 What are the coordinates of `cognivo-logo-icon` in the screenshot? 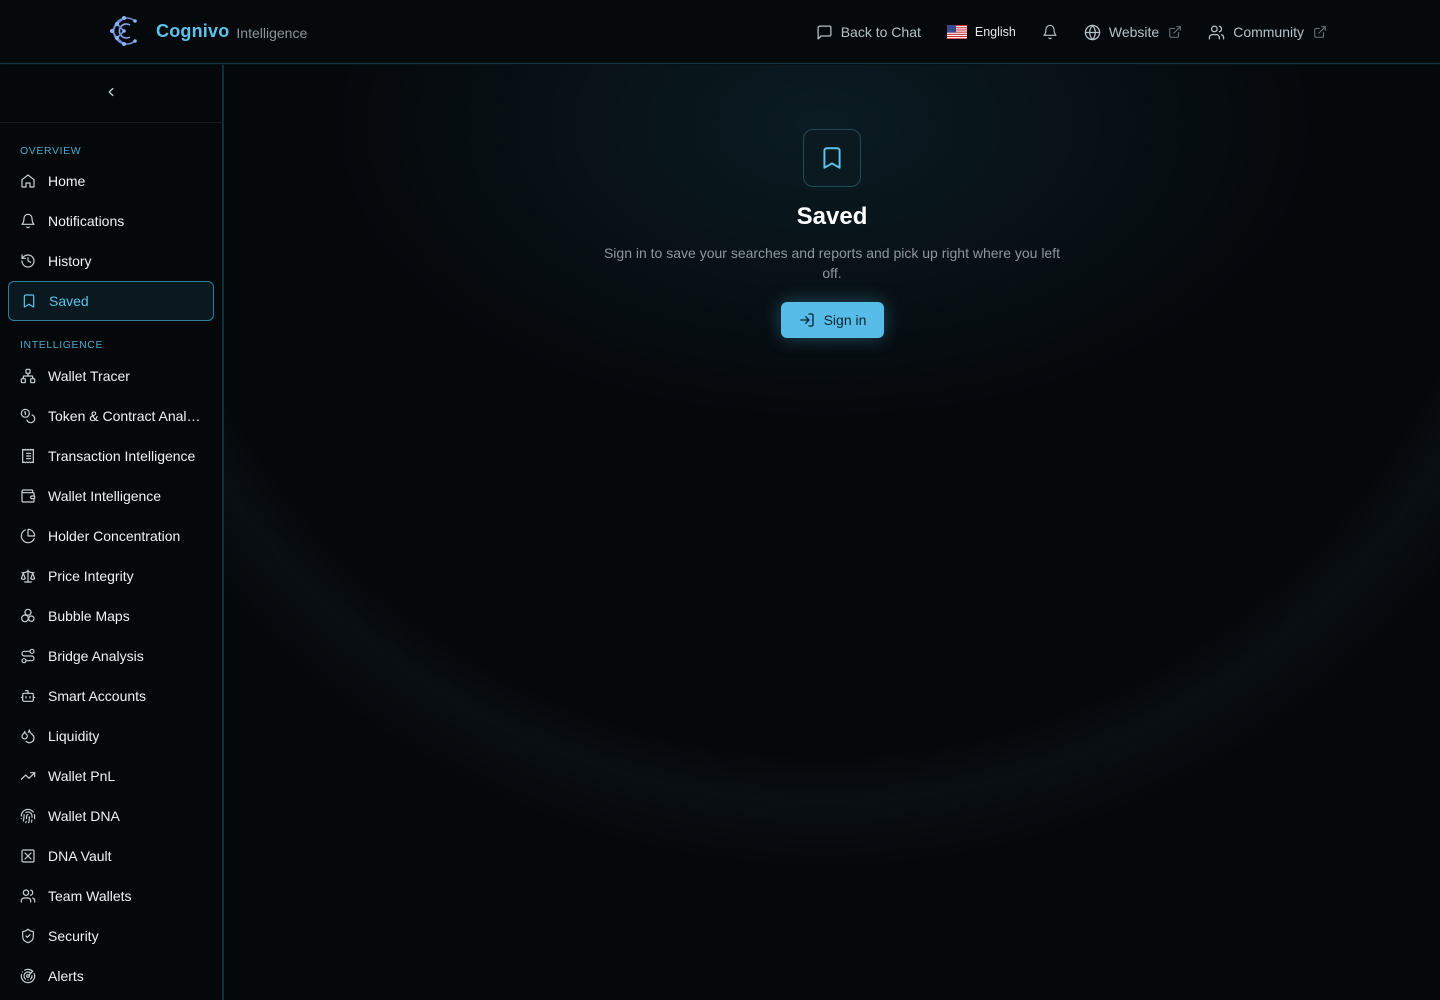 It's located at (123, 31).